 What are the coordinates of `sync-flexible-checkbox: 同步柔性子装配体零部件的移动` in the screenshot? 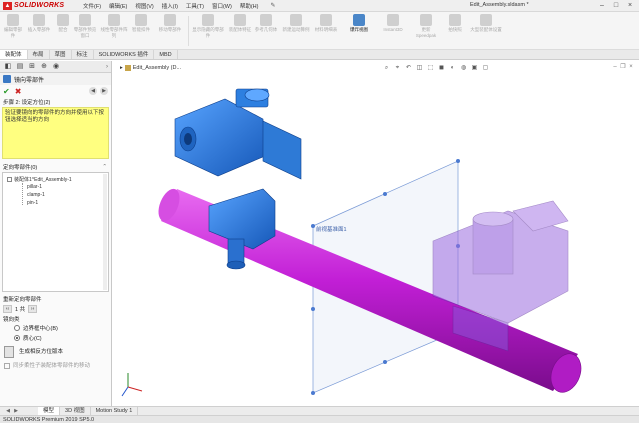 It's located at (55, 367).